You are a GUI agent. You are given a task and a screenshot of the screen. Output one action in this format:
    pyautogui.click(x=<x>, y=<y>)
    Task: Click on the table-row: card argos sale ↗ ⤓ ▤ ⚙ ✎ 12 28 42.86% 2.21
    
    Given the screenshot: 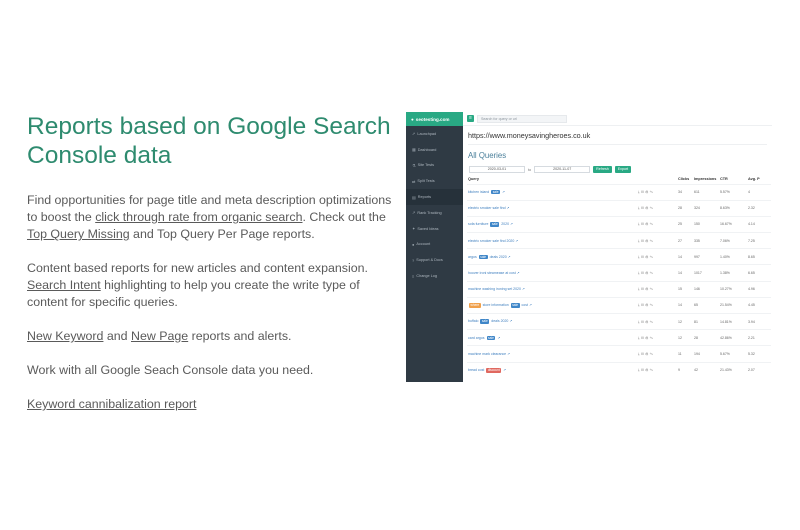 What is the action you would take?
    pyautogui.click(x=619, y=337)
    